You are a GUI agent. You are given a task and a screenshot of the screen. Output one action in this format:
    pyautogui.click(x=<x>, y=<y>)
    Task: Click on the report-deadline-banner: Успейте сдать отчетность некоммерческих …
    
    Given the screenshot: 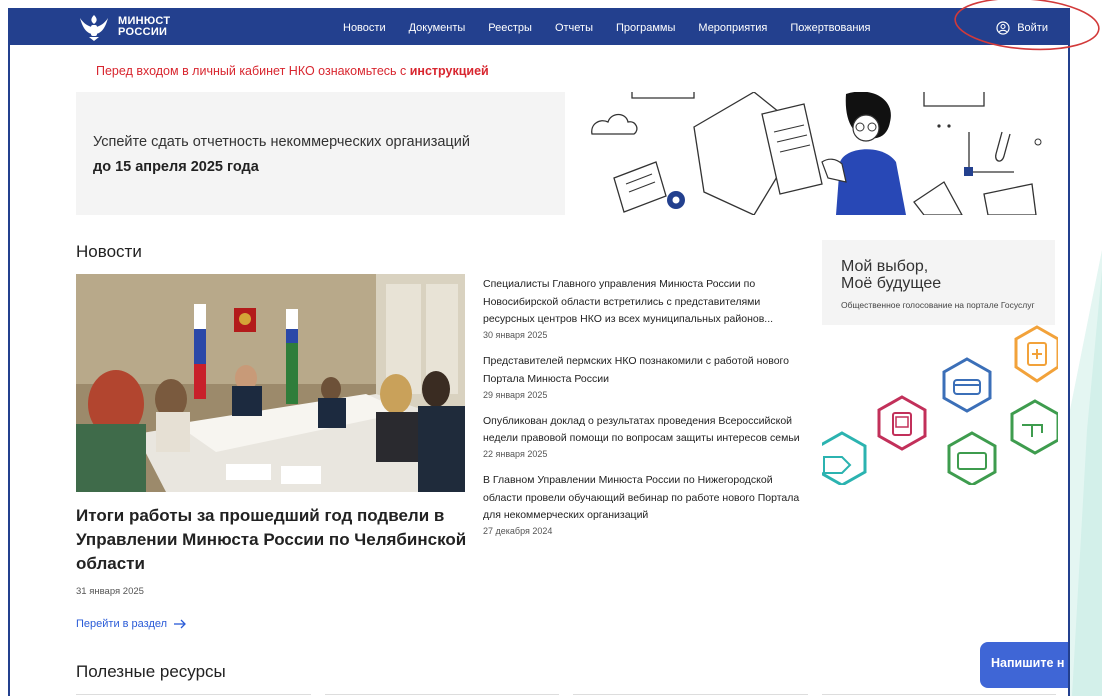 What is the action you would take?
    pyautogui.click(x=320, y=153)
    